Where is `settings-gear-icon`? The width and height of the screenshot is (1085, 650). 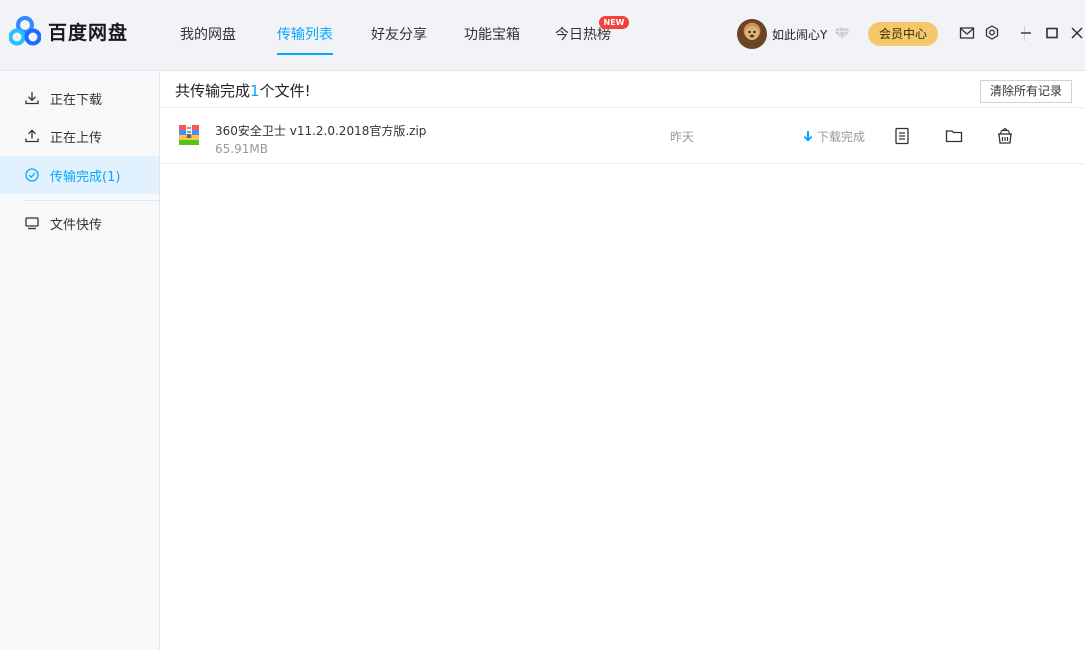
settings-gear-icon is located at coordinates (992, 33).